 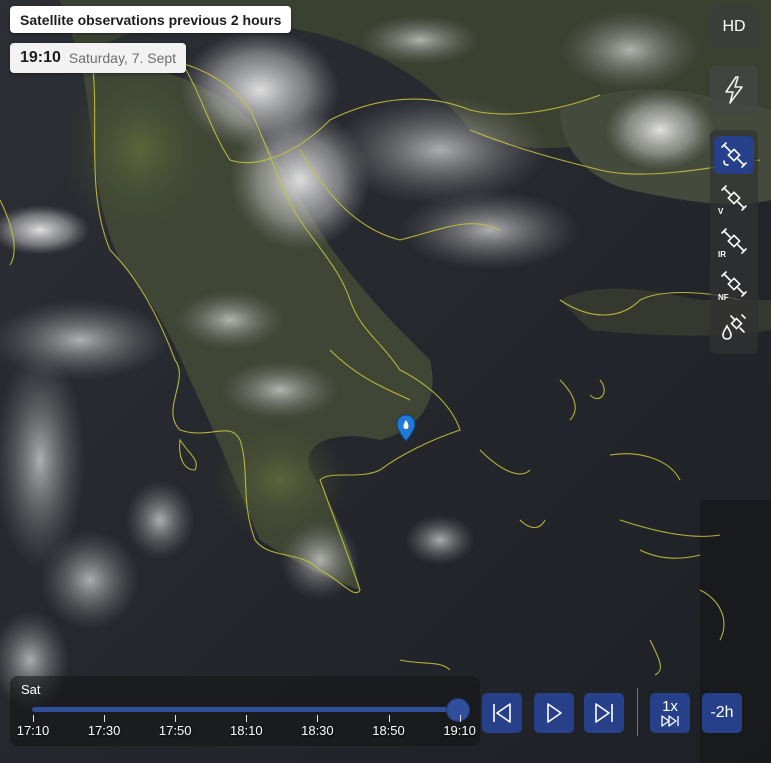 I want to click on controls-divider, so click(x=637, y=712).